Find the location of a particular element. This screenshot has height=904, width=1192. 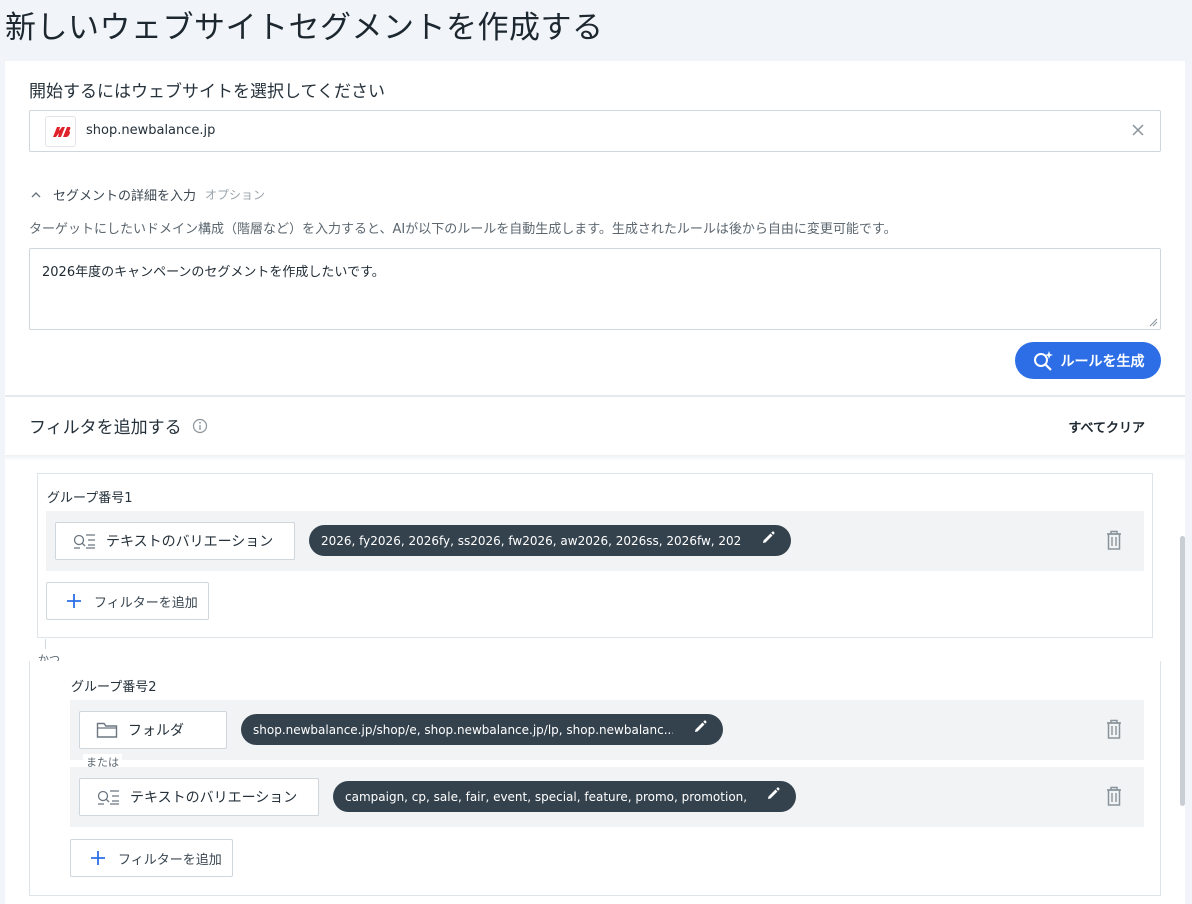

new-balance-logo-icon is located at coordinates (60, 131).